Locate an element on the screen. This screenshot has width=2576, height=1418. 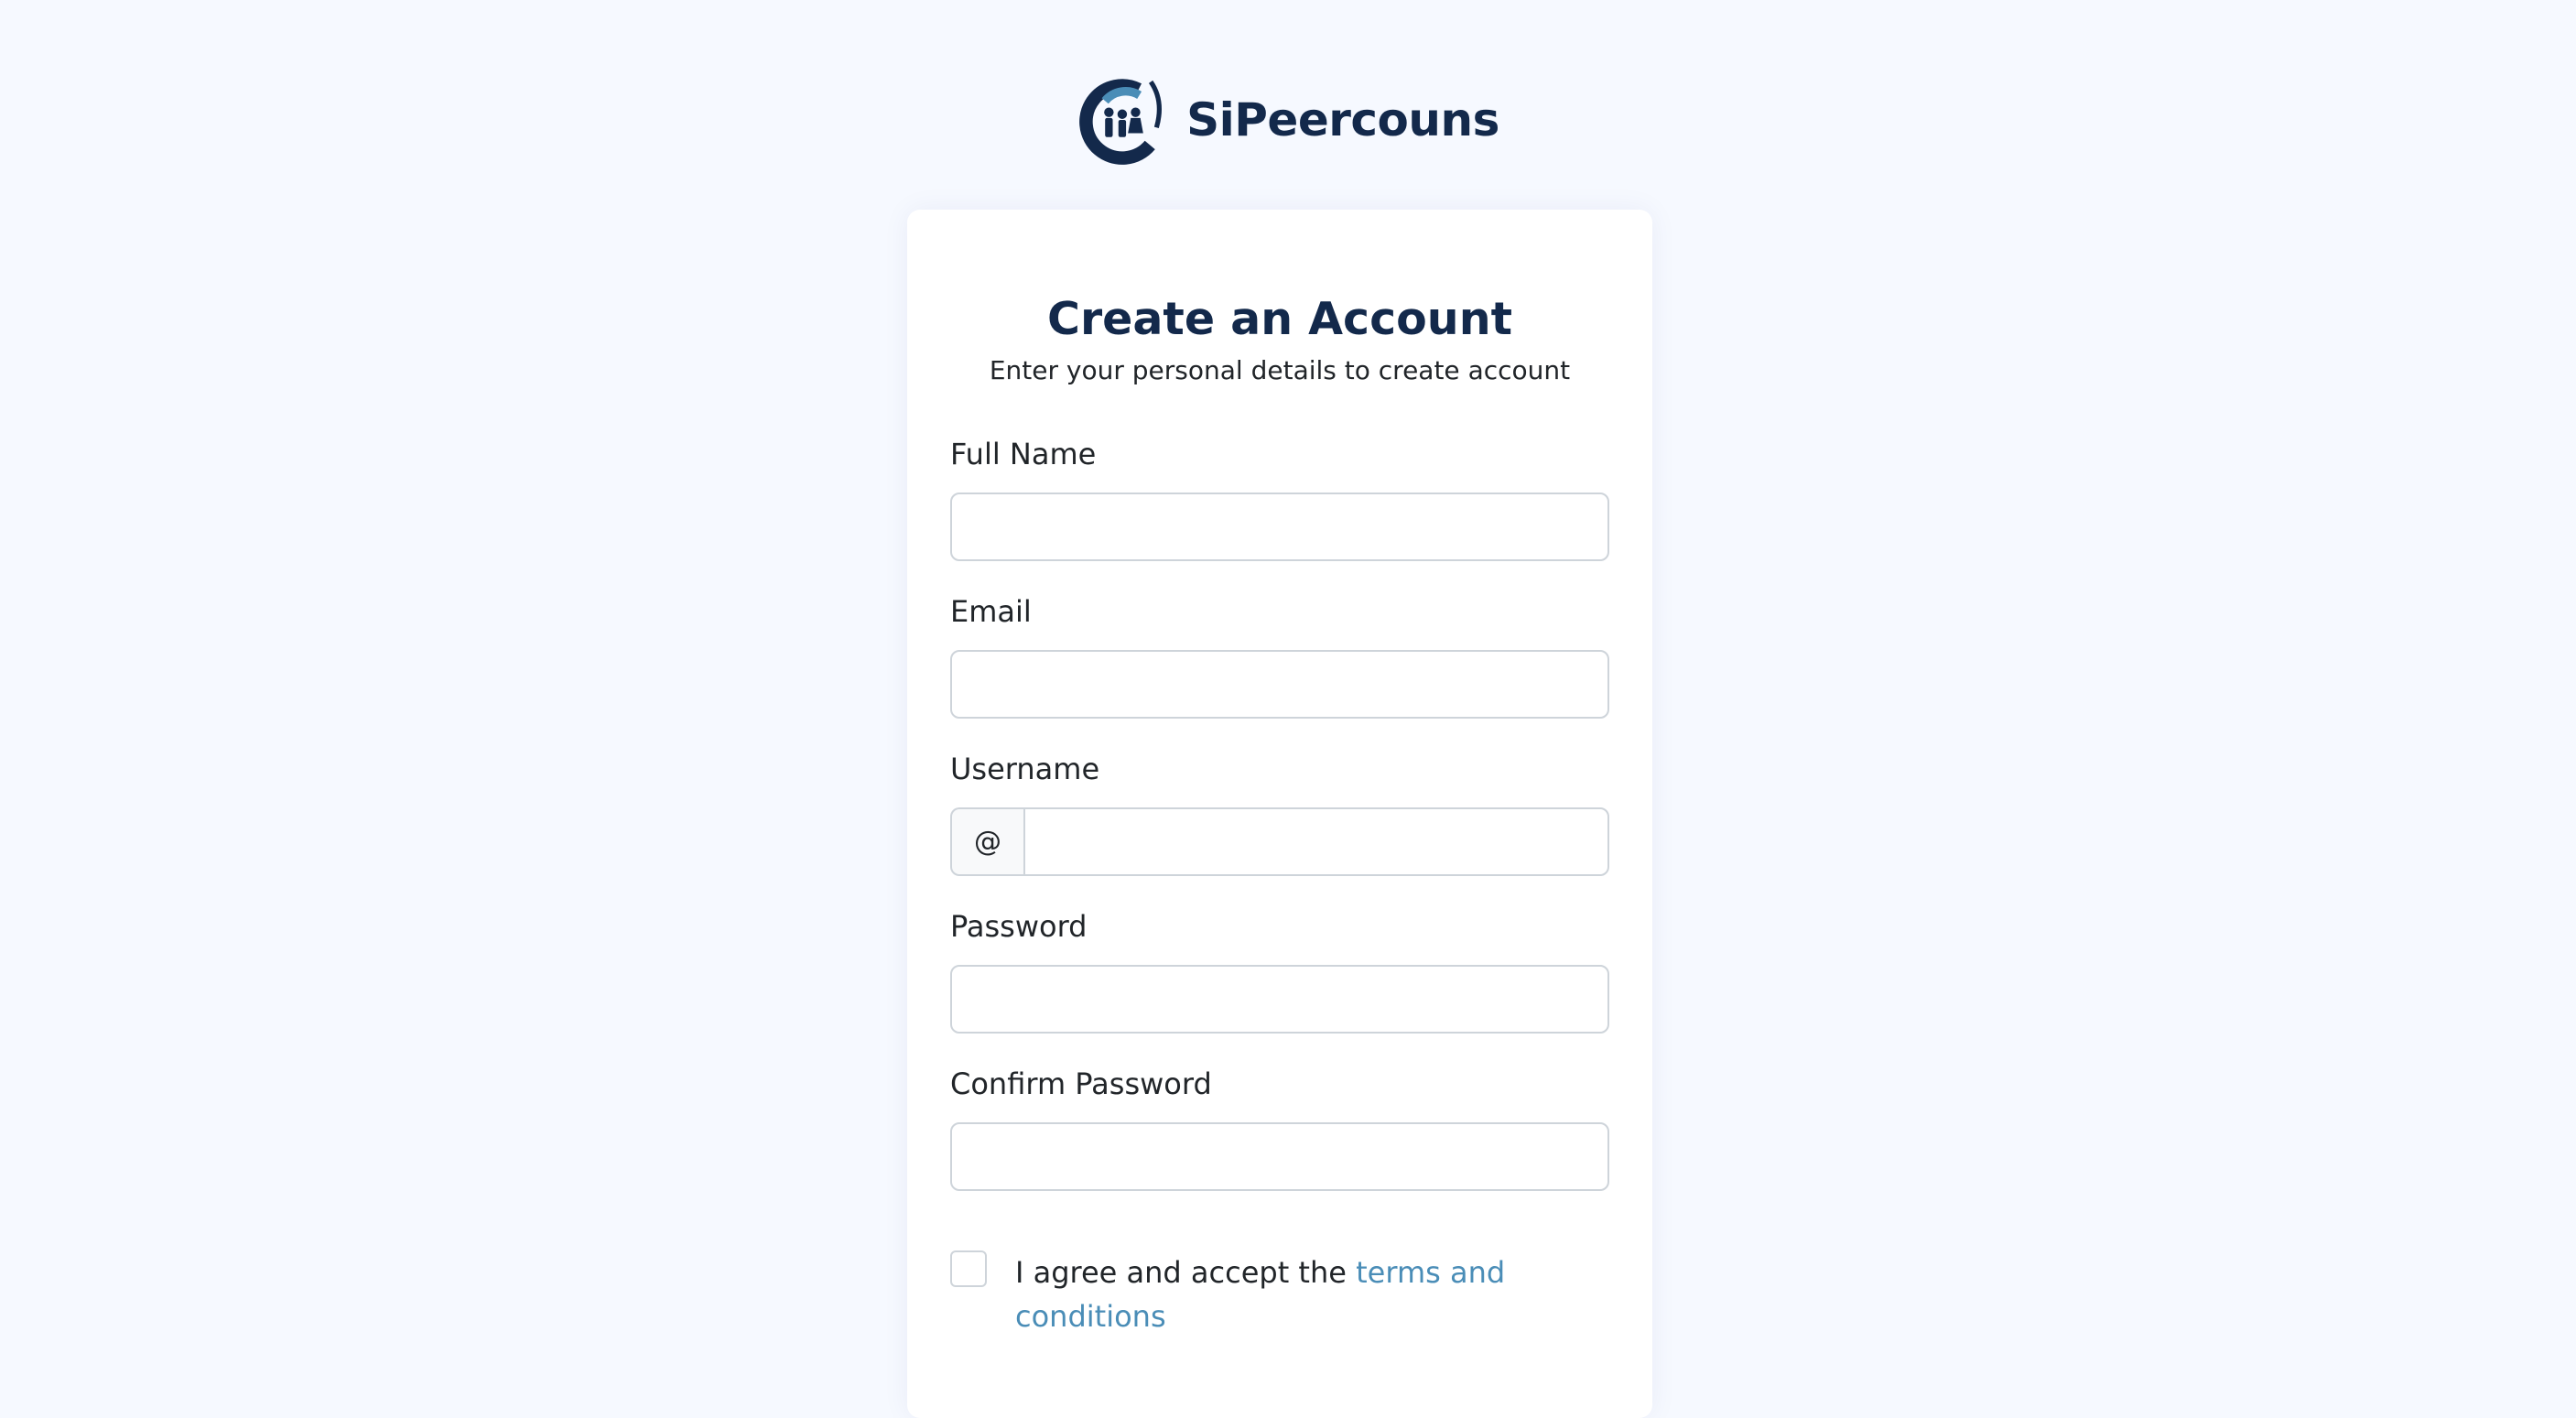
username-input is located at coordinates (1316, 841).